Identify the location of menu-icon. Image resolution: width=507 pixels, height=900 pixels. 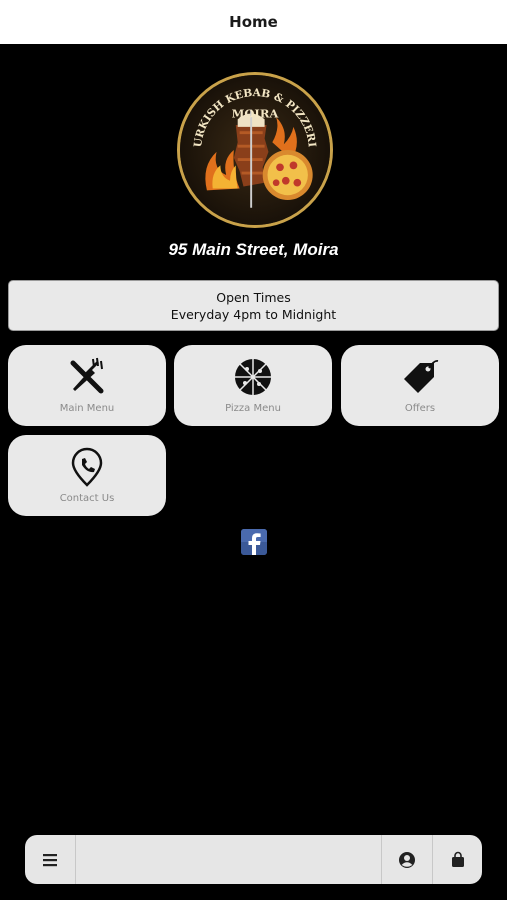
(50, 859).